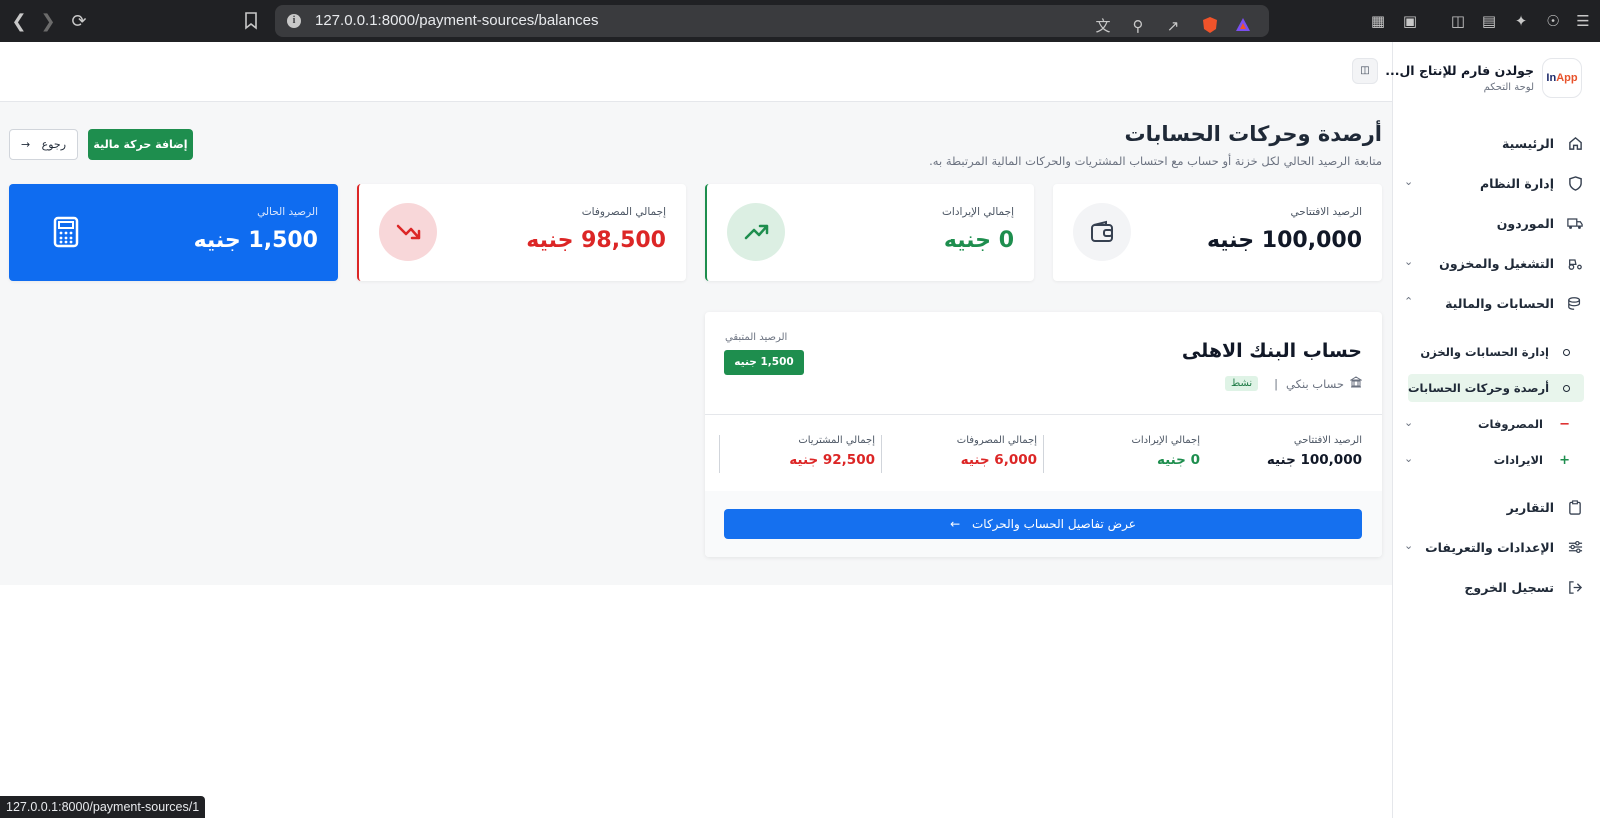 The image size is (1600, 818). What do you see at coordinates (1165, 440) in the screenshot?
I see `account-stat-label: إجمالي الإيرادات` at bounding box center [1165, 440].